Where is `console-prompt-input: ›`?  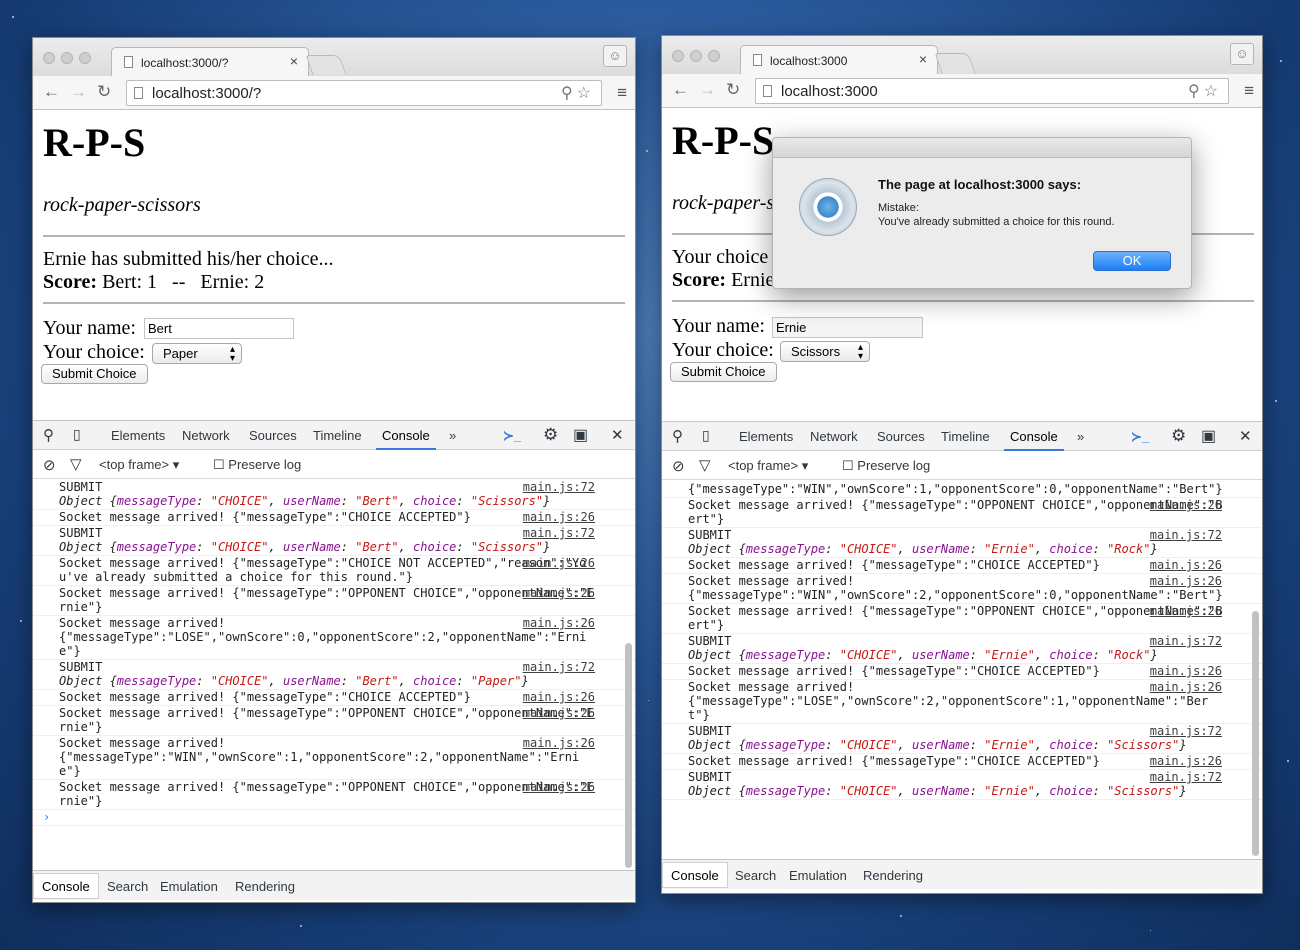 console-prompt-input: › is located at coordinates (334, 818).